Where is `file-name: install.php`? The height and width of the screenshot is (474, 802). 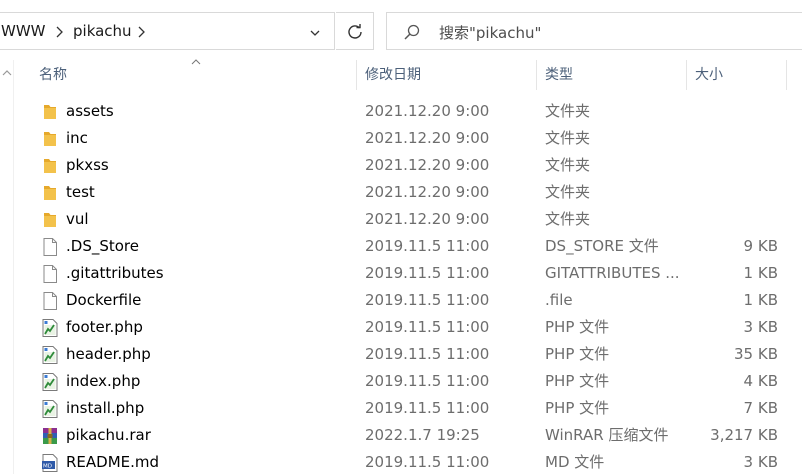 file-name: install.php is located at coordinates (105, 408).